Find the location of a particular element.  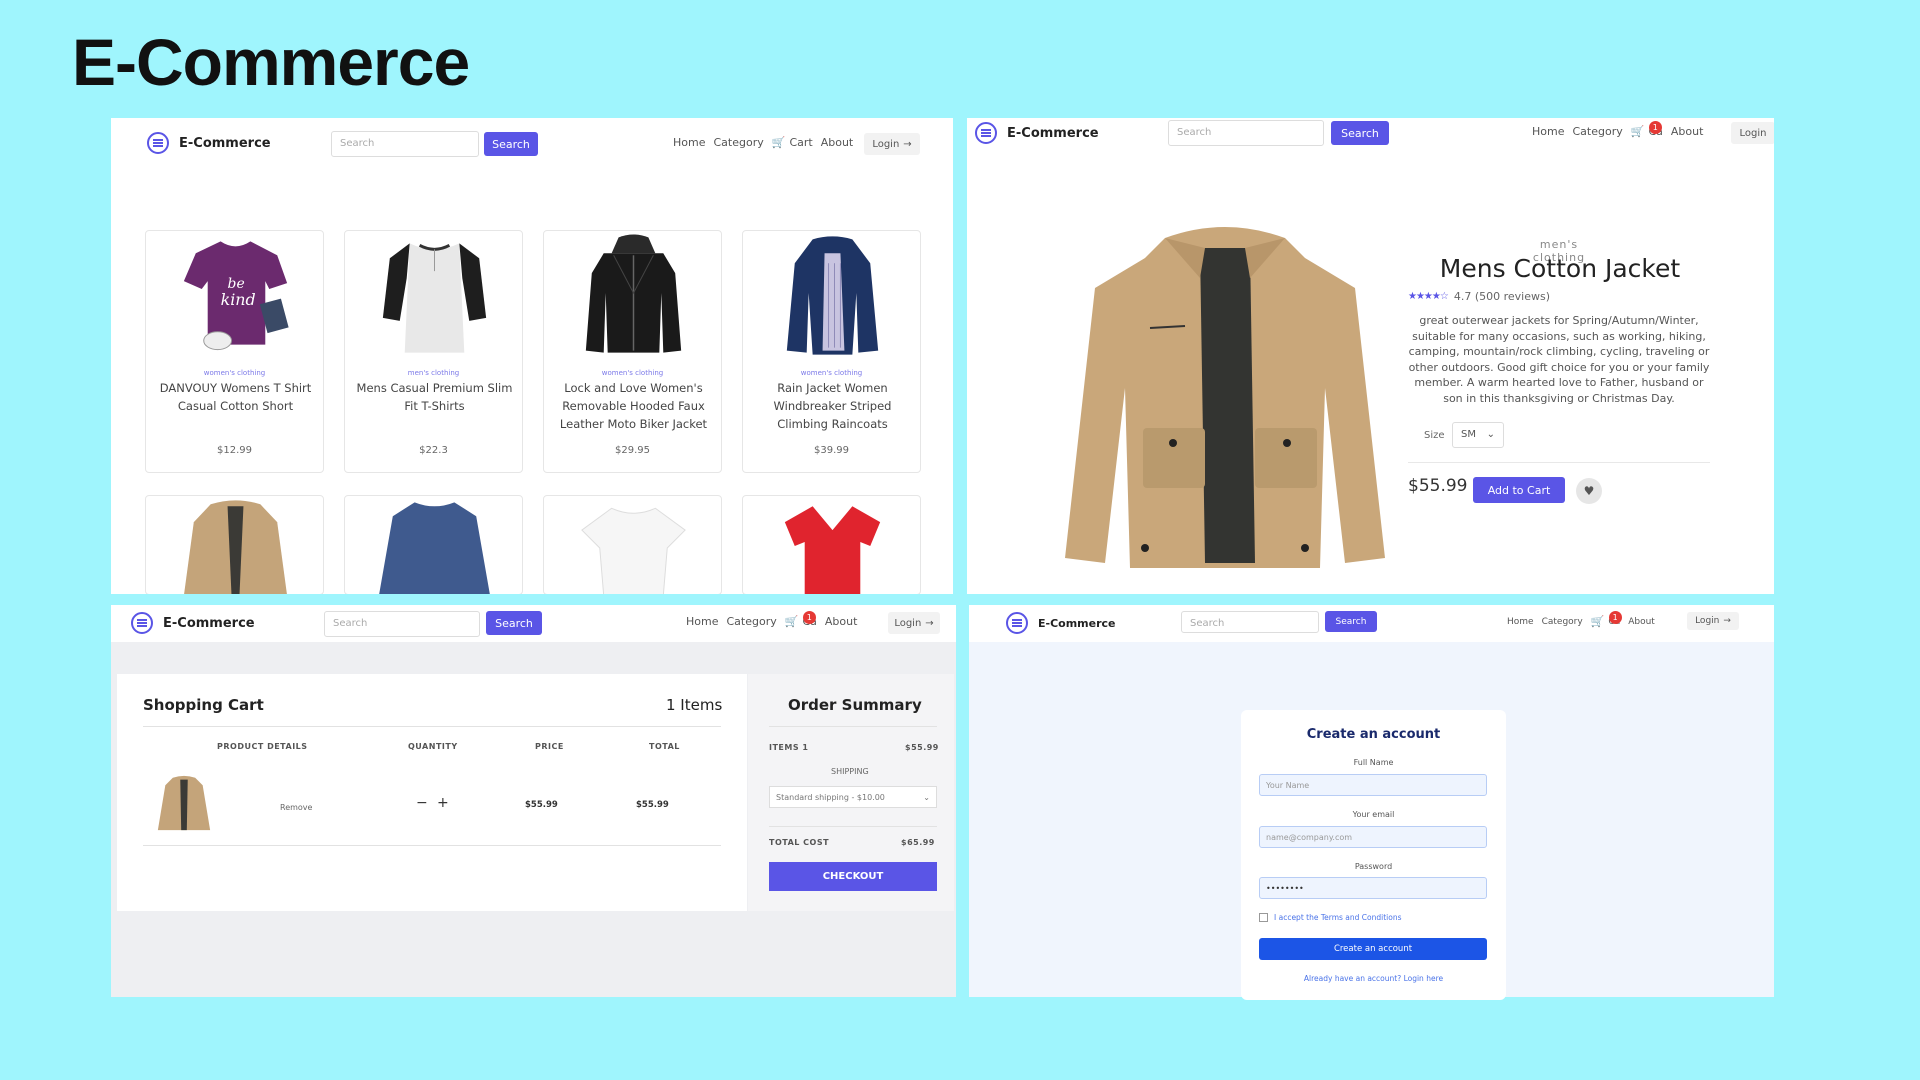

terms-checkbox: I accept the Terms and Conditions is located at coordinates (1330, 917).